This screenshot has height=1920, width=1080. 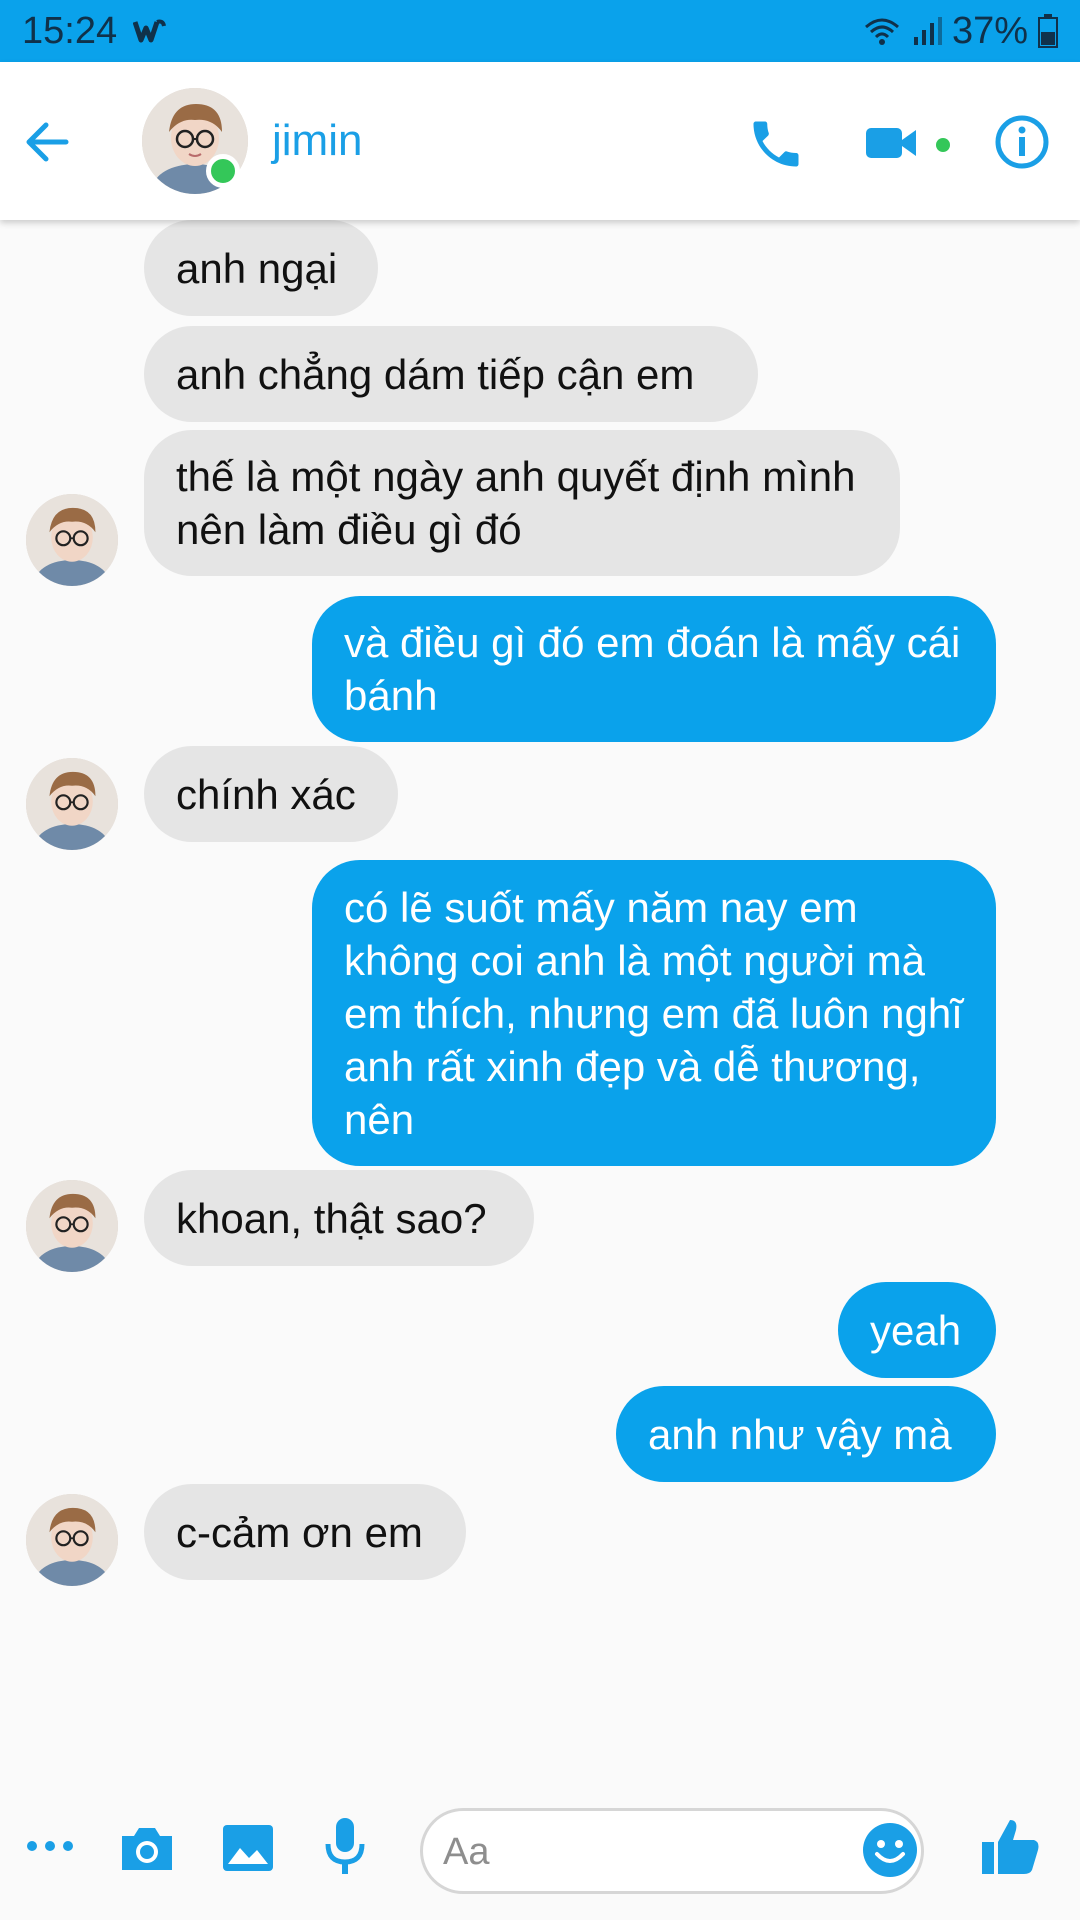 What do you see at coordinates (339, 1218) in the screenshot?
I see `message-bubble-incoming: khoan, thật sao?` at bounding box center [339, 1218].